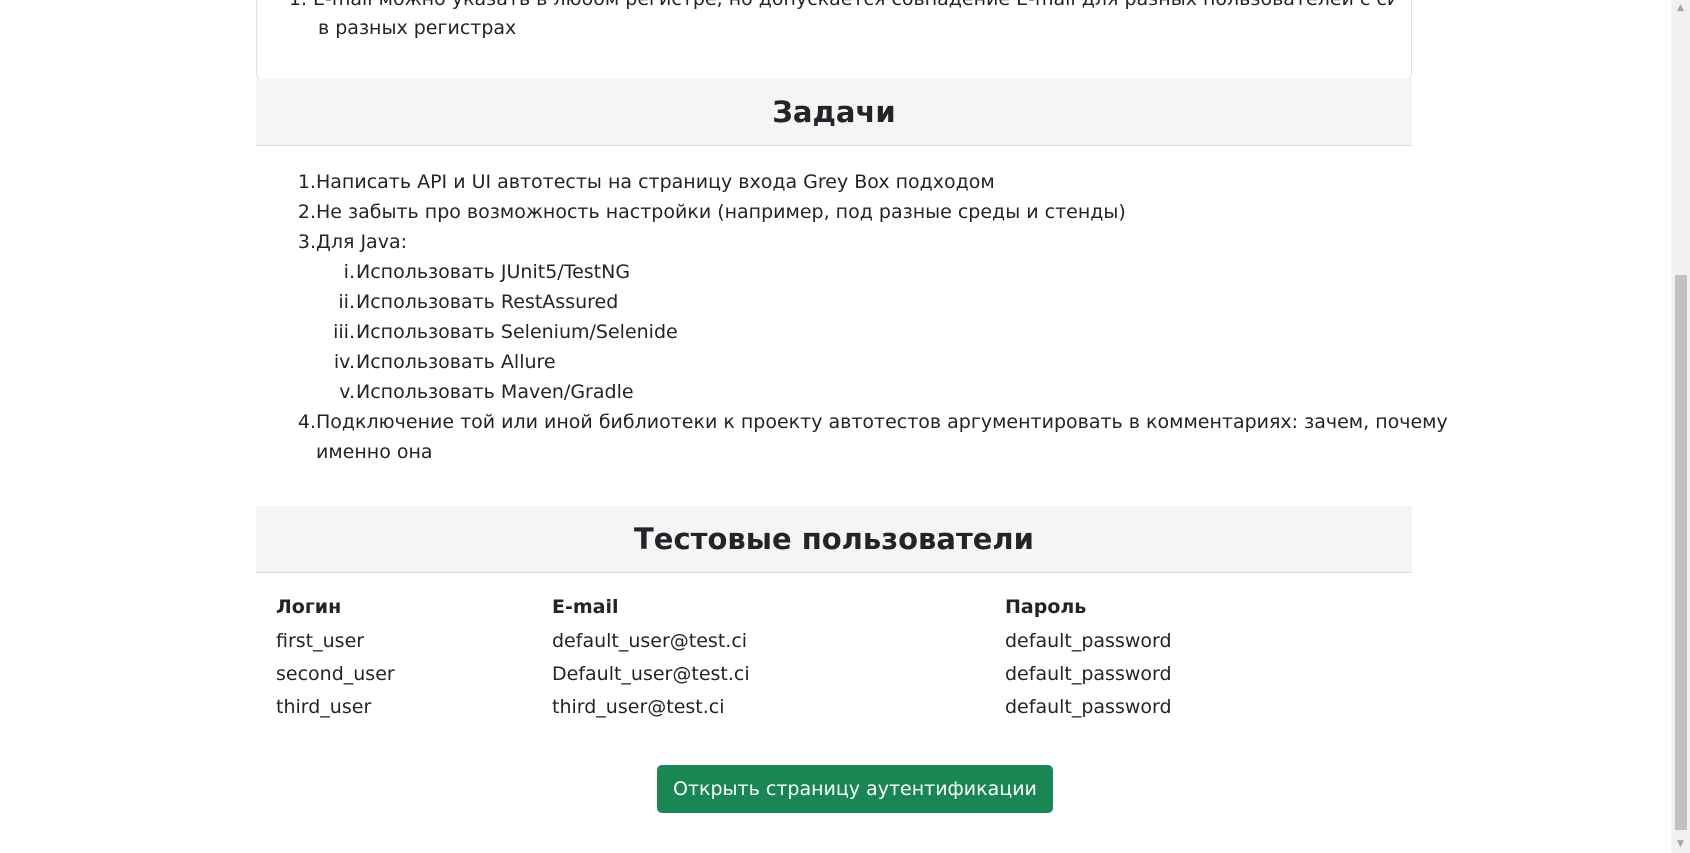 The width and height of the screenshot is (1690, 853). What do you see at coordinates (585, 607) in the screenshot?
I see `column-header-email: E-mail` at bounding box center [585, 607].